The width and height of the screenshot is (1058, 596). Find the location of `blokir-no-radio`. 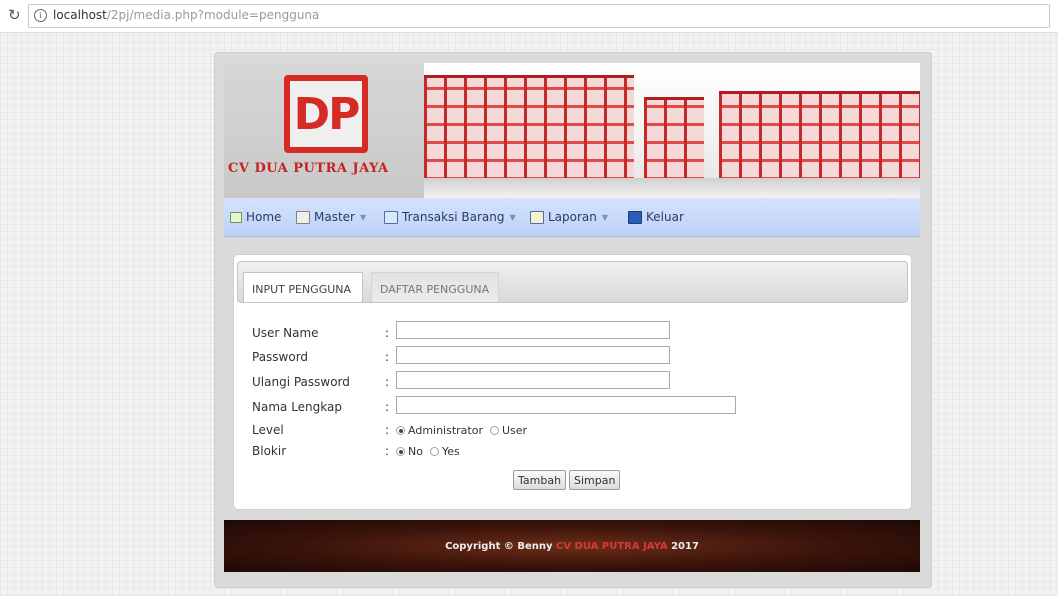

blokir-no-radio is located at coordinates (400, 451).